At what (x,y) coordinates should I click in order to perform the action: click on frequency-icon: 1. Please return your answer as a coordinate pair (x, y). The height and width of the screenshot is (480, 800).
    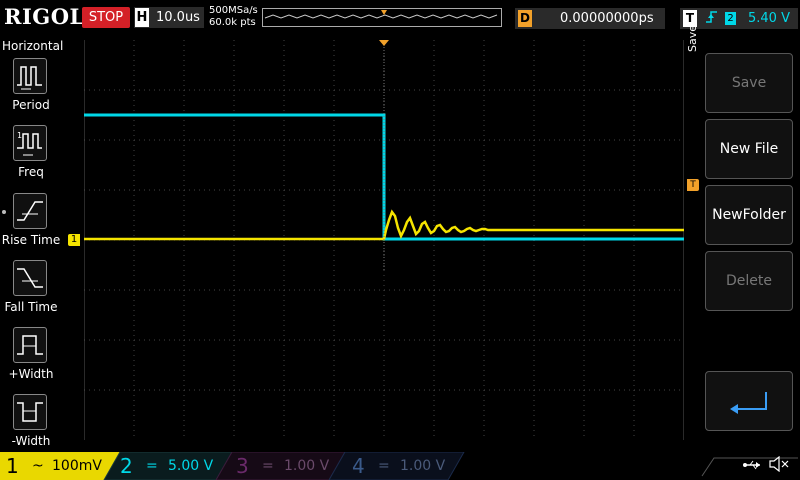
    Looking at the image, I should click on (29, 143).